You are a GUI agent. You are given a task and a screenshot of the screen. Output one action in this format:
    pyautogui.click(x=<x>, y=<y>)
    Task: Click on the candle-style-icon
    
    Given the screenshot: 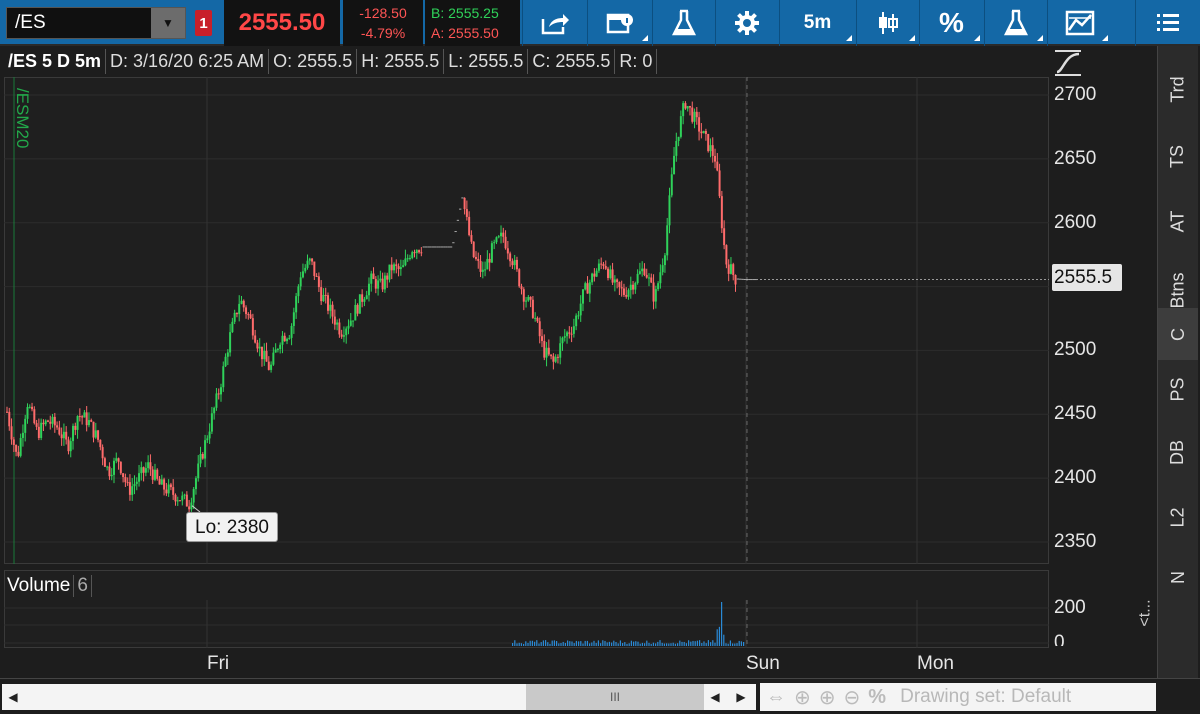 What is the action you would take?
    pyautogui.click(x=888, y=23)
    